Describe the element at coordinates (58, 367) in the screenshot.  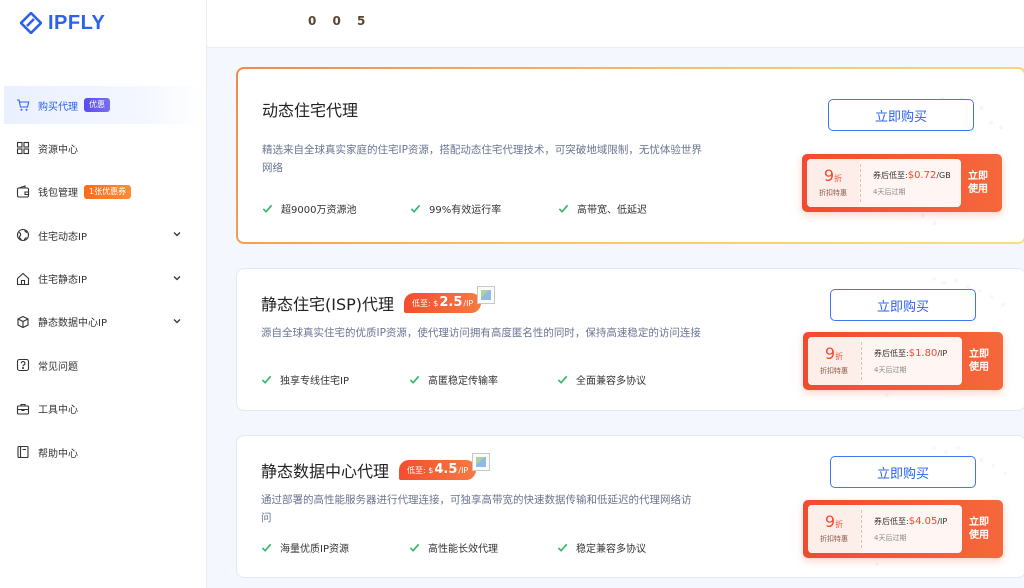
I see `sidebar-item-label: 常见问题` at that location.